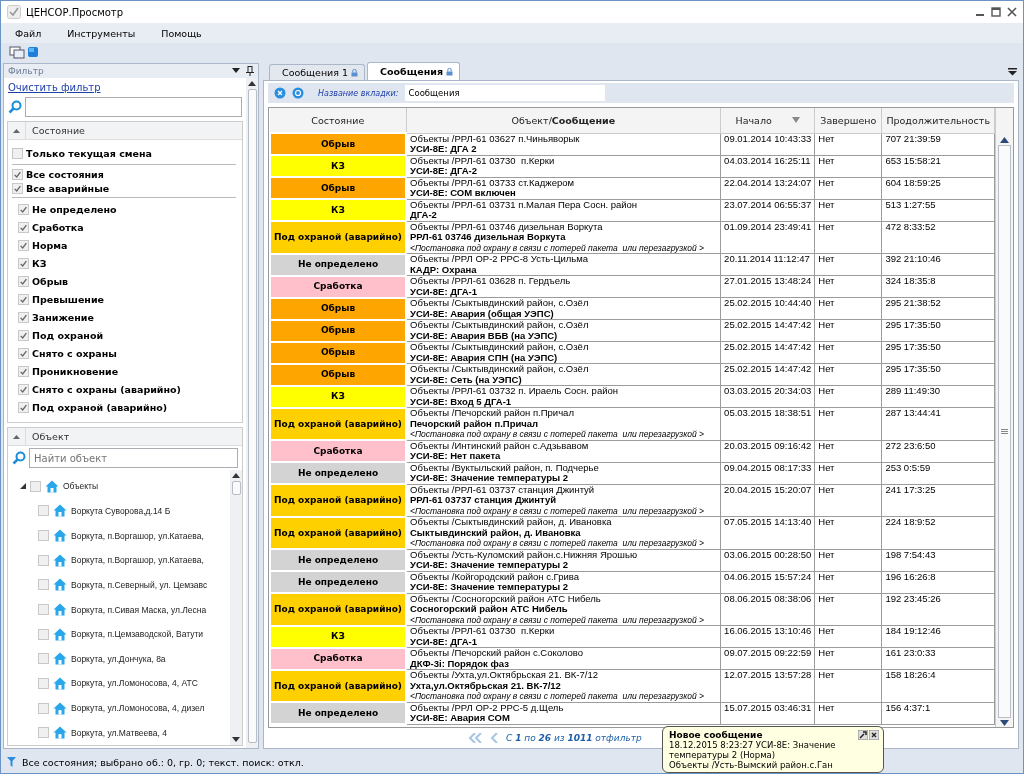  Describe the element at coordinates (236, 70) in the screenshot. I see `dropdown-icon` at that location.